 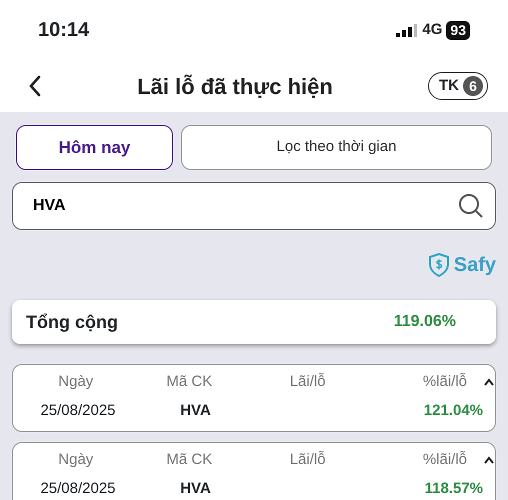 I want to click on account-number: 6, so click(x=473, y=86).